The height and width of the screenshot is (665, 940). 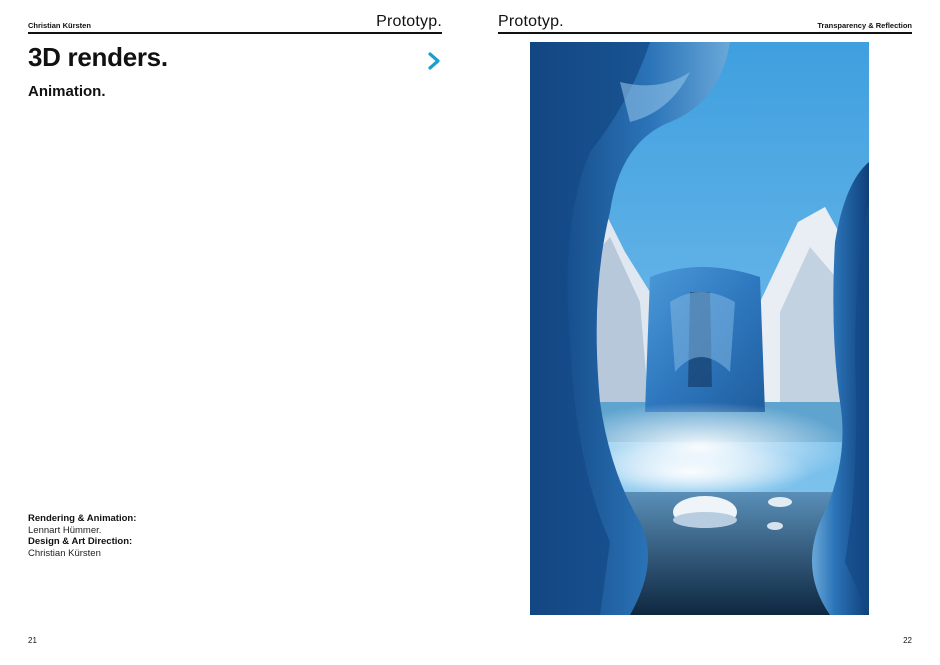 I want to click on page-subtitle: Animation., so click(x=67, y=91).